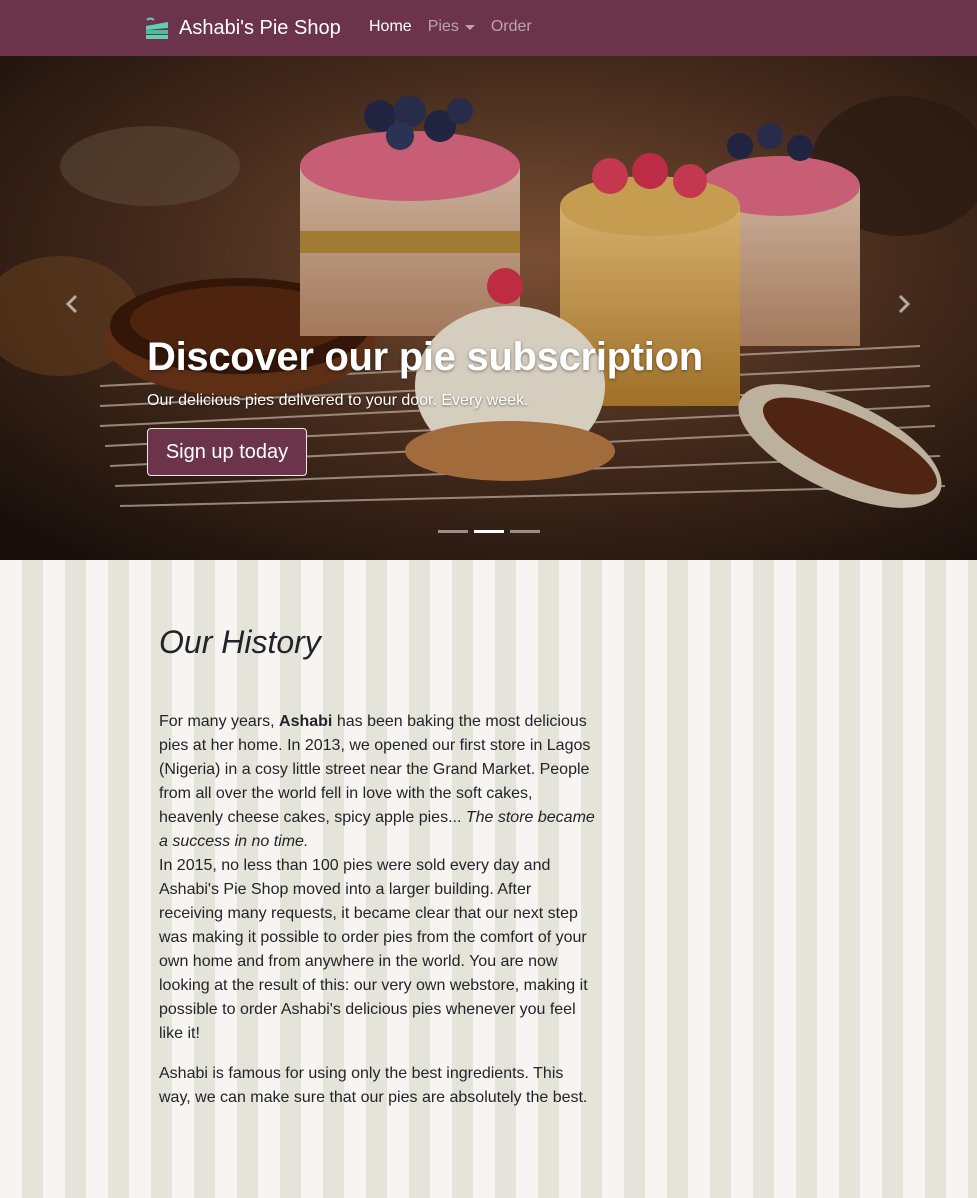 The width and height of the screenshot is (977, 1198). I want to click on history-title: Our History, so click(240, 642).